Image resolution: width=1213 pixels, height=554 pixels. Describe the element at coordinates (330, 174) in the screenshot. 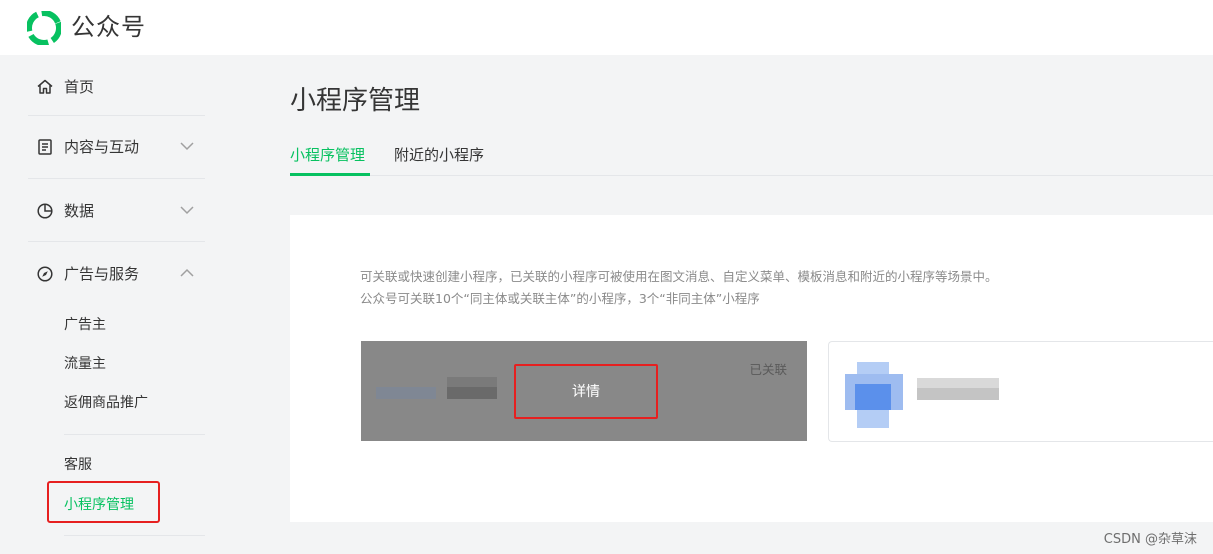

I see `active-tab-indicator` at that location.